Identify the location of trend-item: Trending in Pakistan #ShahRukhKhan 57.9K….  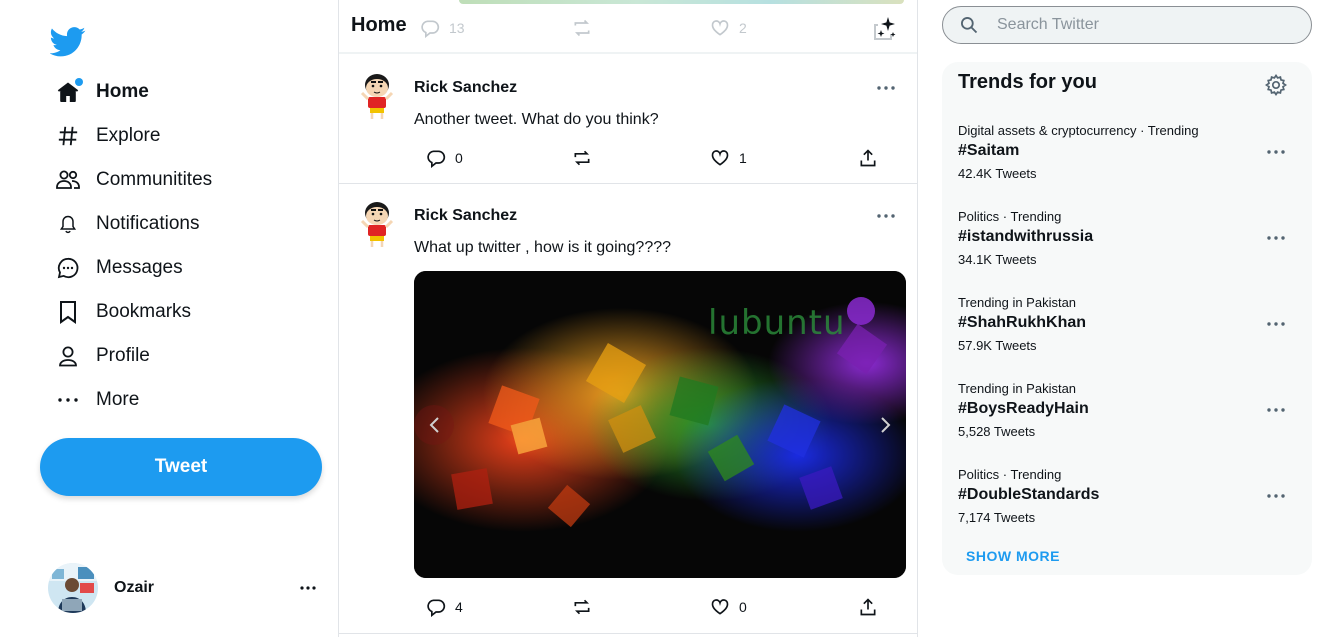
(1127, 338).